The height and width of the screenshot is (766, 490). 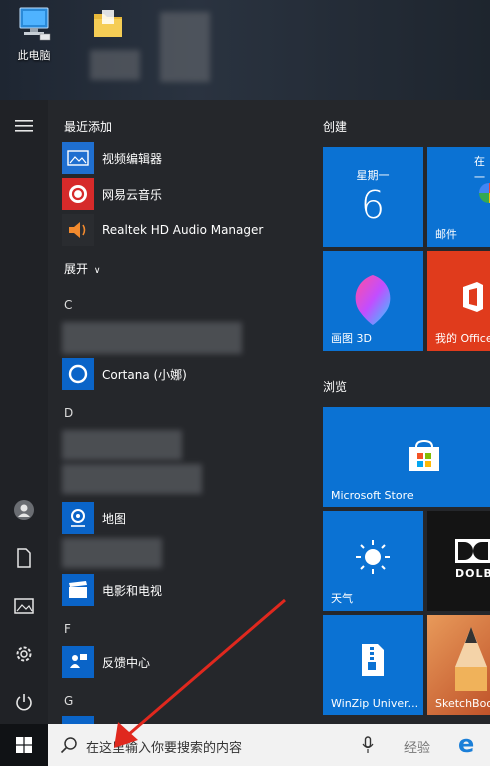 I want to click on weather-label: 天气, so click(x=342, y=598).